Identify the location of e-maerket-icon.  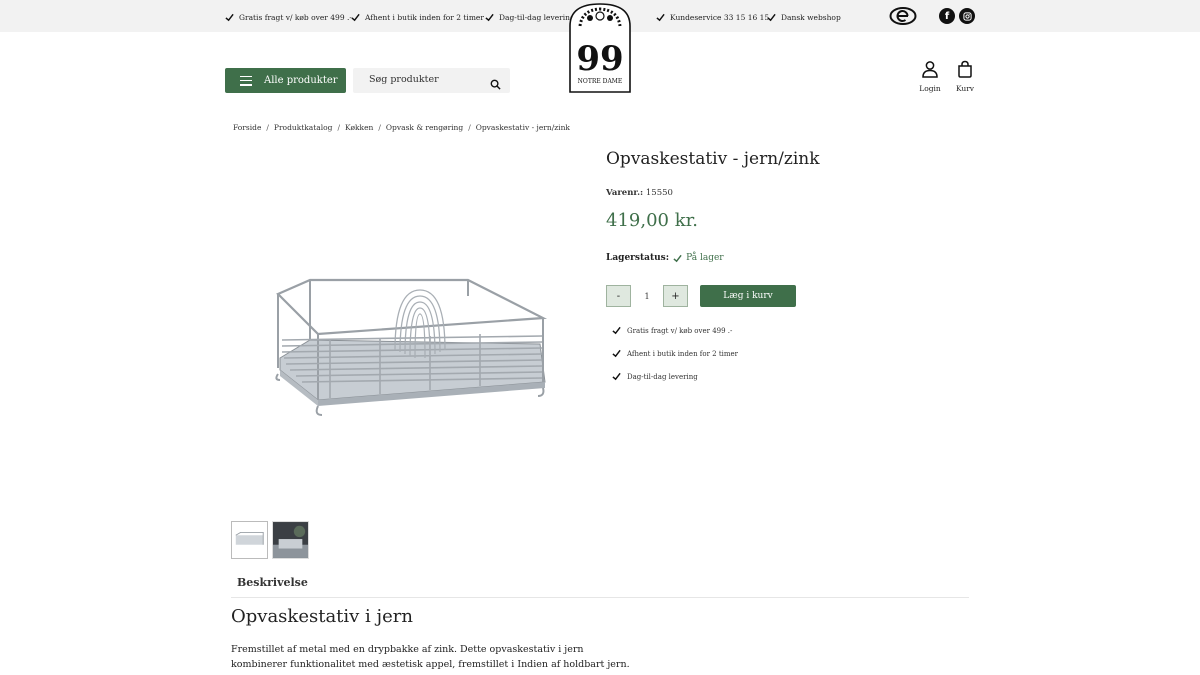
(903, 16).